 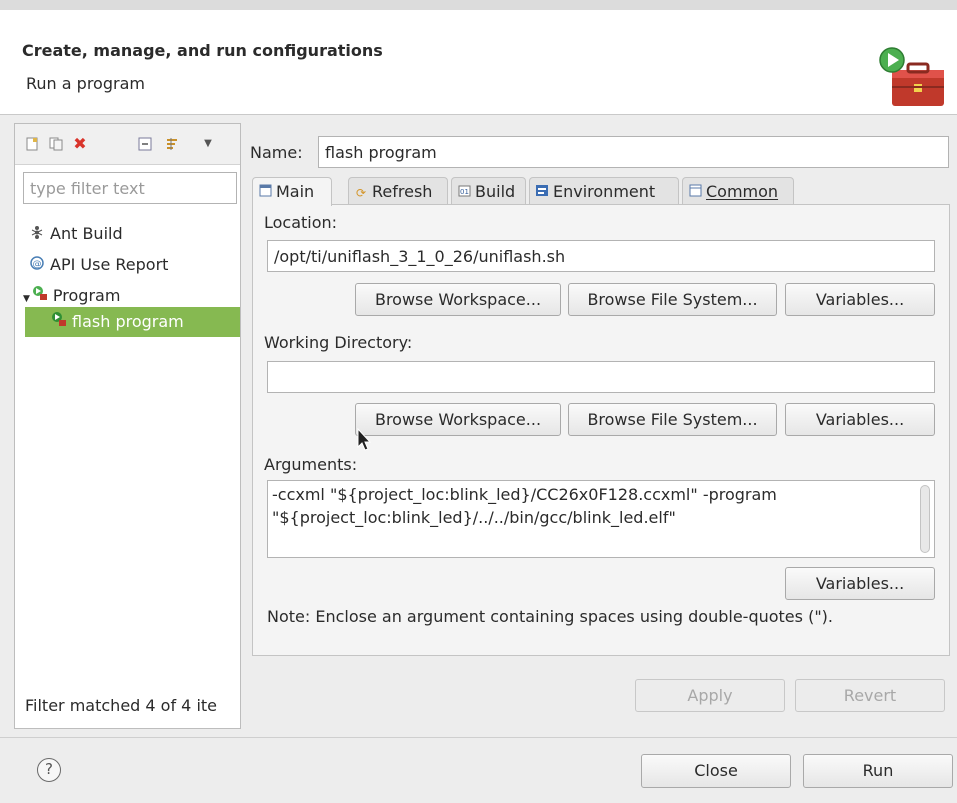 I want to click on run-toolbox-icon, so click(x=911, y=76).